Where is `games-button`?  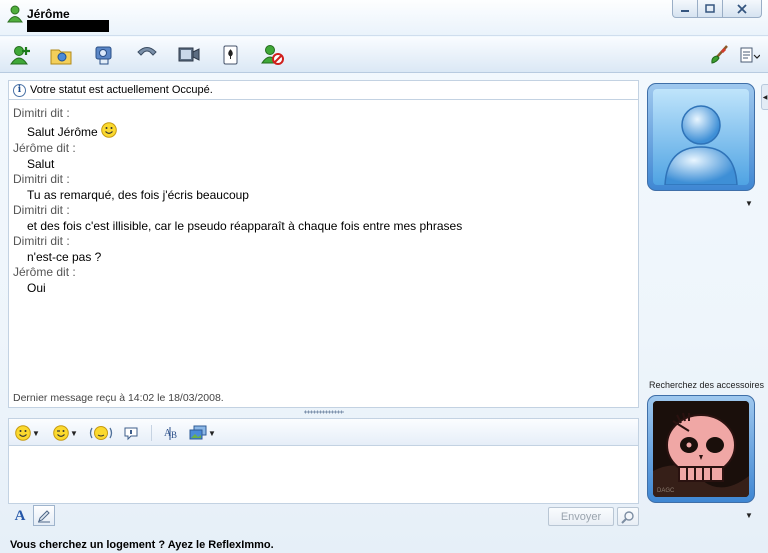
games-button is located at coordinates (231, 55).